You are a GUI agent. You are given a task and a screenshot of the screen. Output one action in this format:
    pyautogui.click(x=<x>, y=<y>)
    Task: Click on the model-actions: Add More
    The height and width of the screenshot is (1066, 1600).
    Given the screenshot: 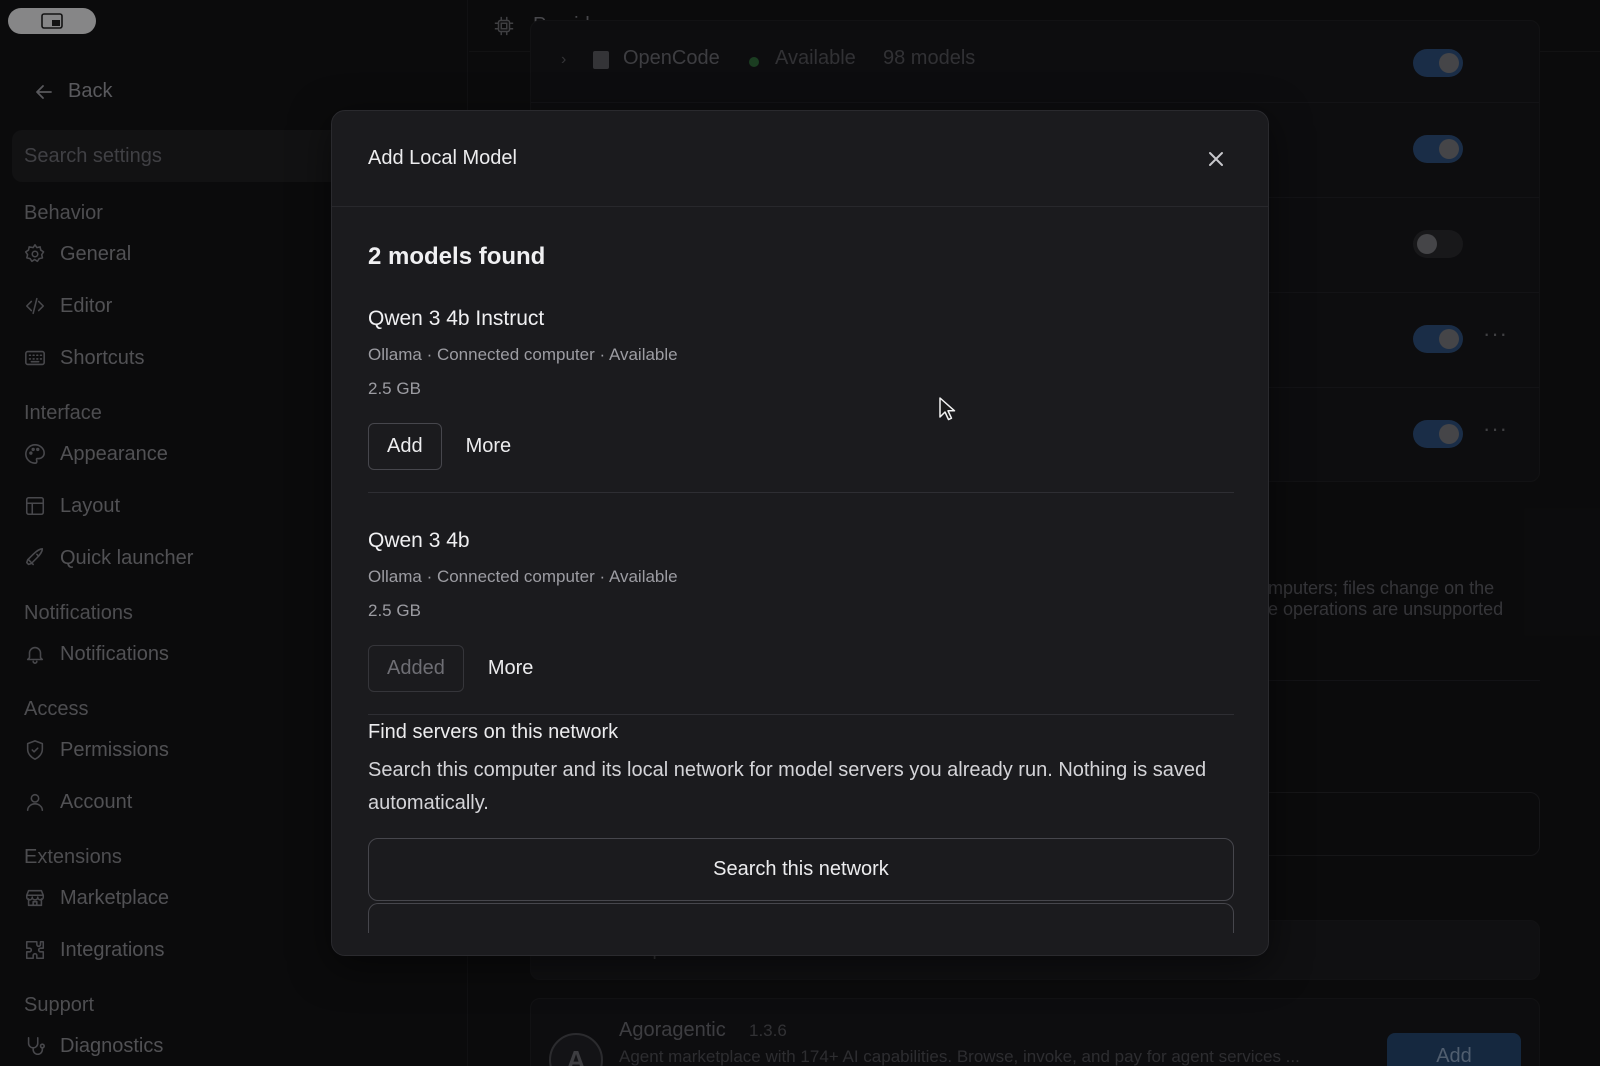 What is the action you would take?
    pyautogui.click(x=801, y=446)
    